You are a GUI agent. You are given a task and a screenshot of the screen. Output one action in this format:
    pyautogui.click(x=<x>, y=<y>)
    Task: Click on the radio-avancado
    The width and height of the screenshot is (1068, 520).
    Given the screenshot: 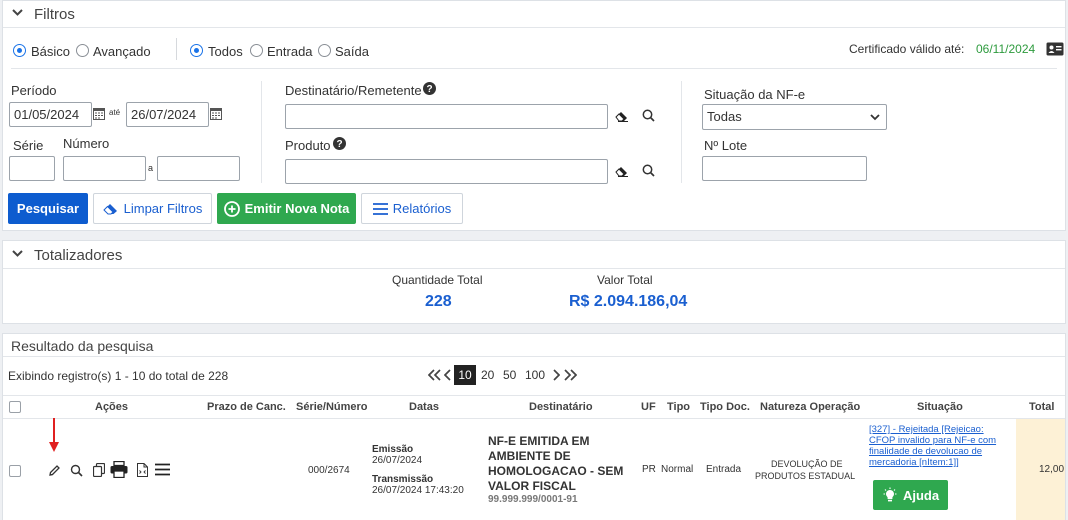 What is the action you would take?
    pyautogui.click(x=82, y=50)
    